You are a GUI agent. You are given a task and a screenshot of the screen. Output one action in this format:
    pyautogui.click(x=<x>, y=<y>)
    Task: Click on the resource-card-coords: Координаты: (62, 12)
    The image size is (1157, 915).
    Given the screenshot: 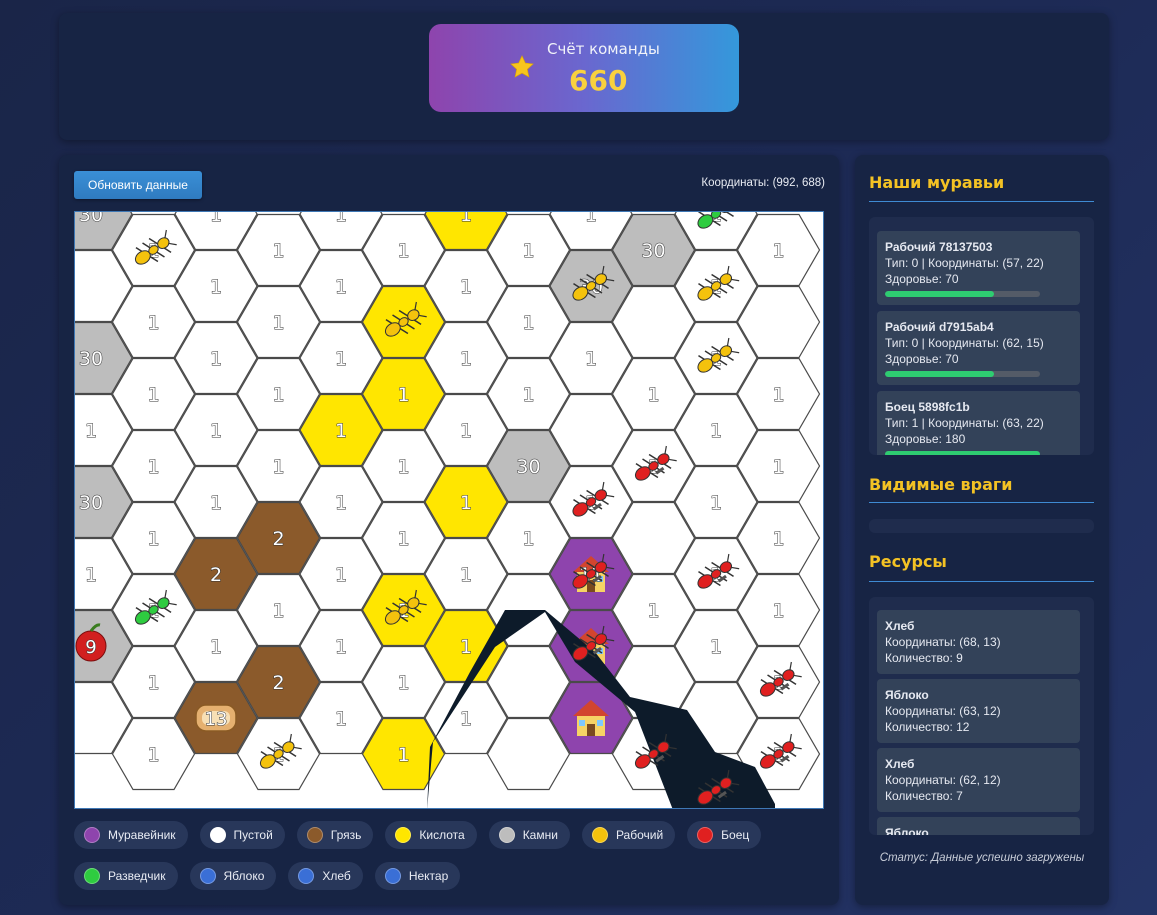 What is the action you would take?
    pyautogui.click(x=943, y=780)
    